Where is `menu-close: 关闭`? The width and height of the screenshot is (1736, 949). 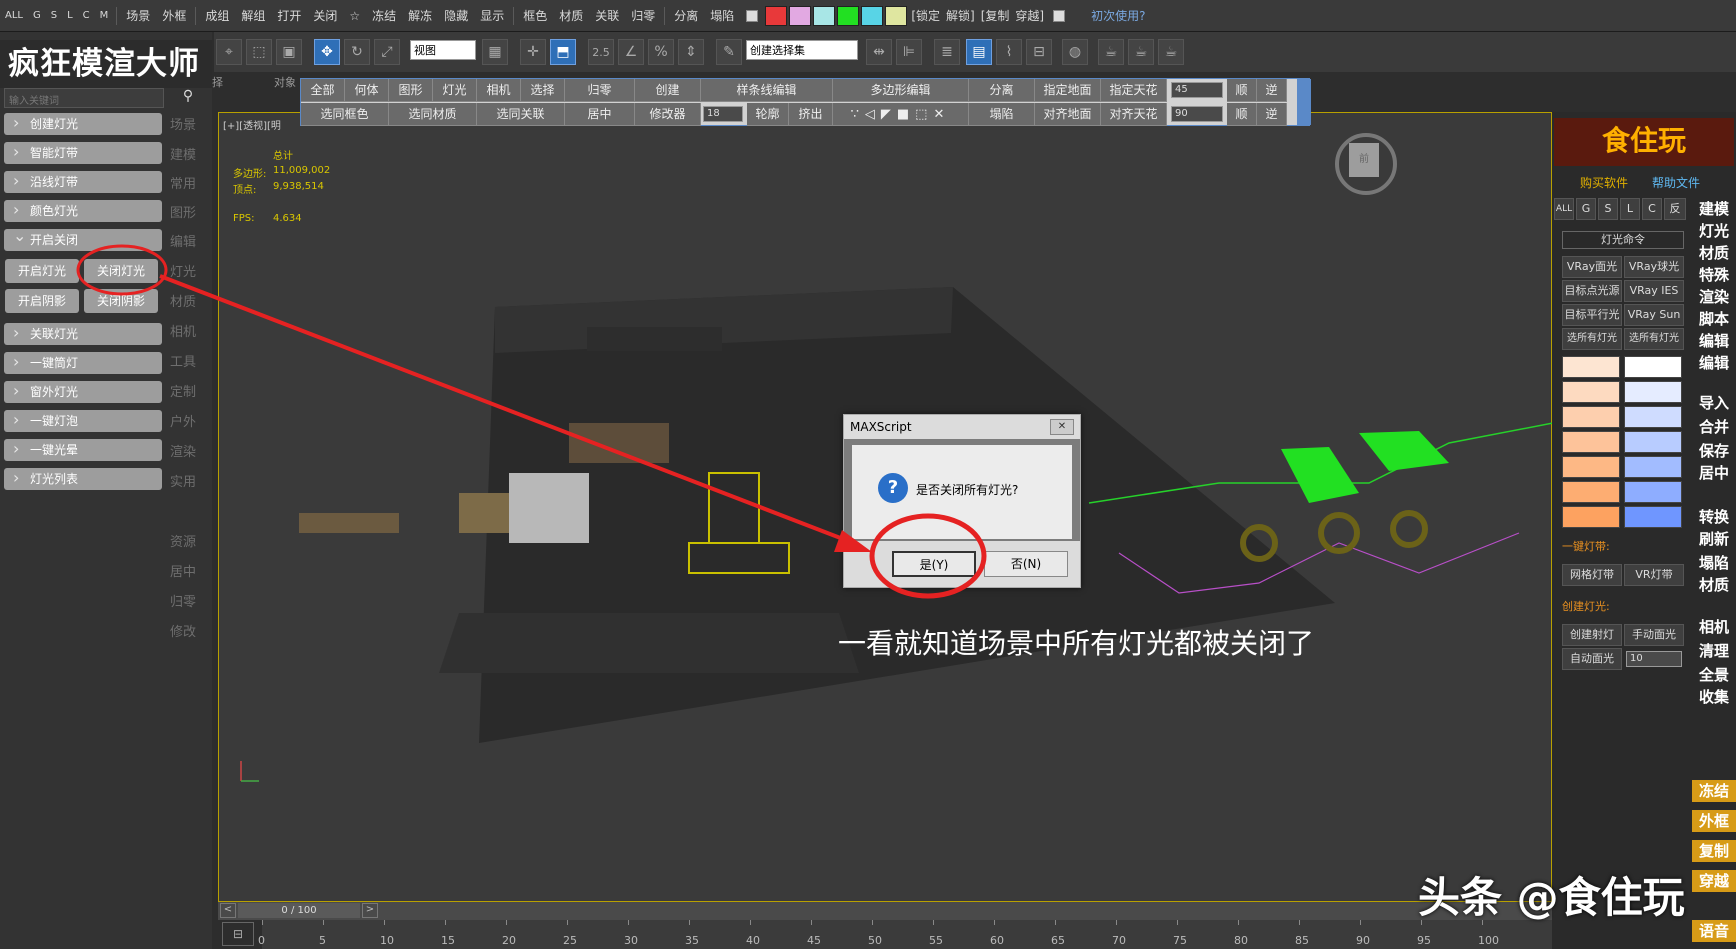
menu-close: 关闭 is located at coordinates (325, 15).